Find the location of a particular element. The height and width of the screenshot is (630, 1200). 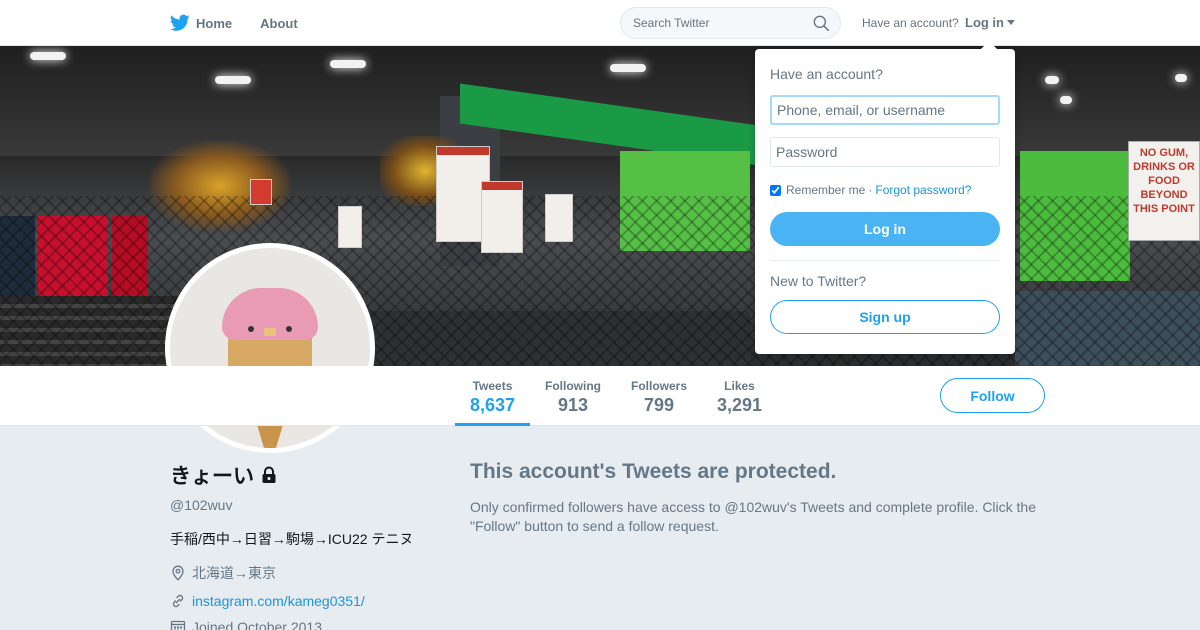

profile-location: 北海道→東京 is located at coordinates (310, 573).